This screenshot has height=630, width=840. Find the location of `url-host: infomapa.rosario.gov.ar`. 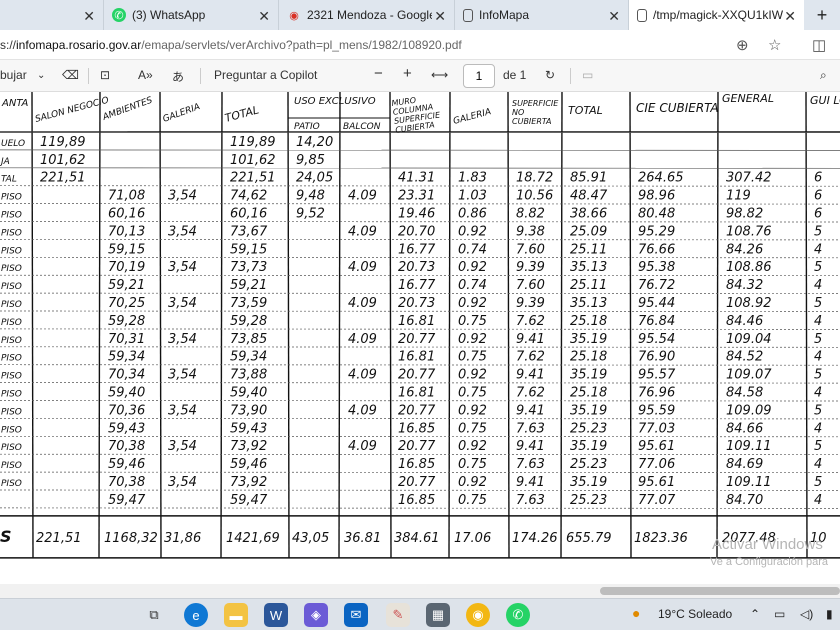

url-host: infomapa.rosario.gov.ar is located at coordinates (79, 45).